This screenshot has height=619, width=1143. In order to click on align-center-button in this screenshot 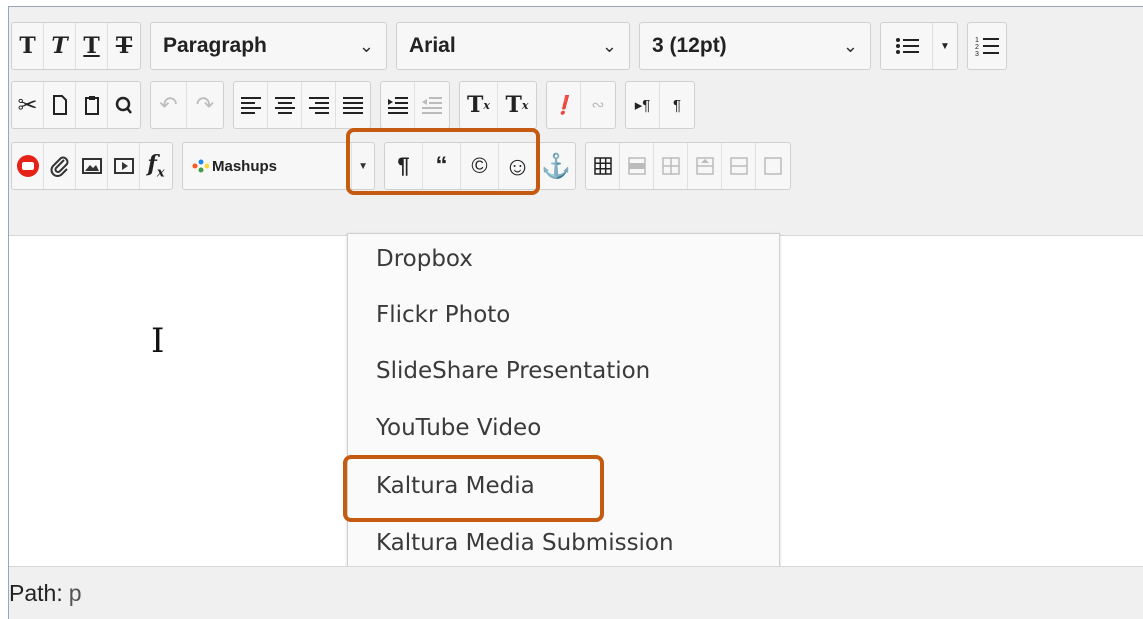, I will do `click(285, 105)`.